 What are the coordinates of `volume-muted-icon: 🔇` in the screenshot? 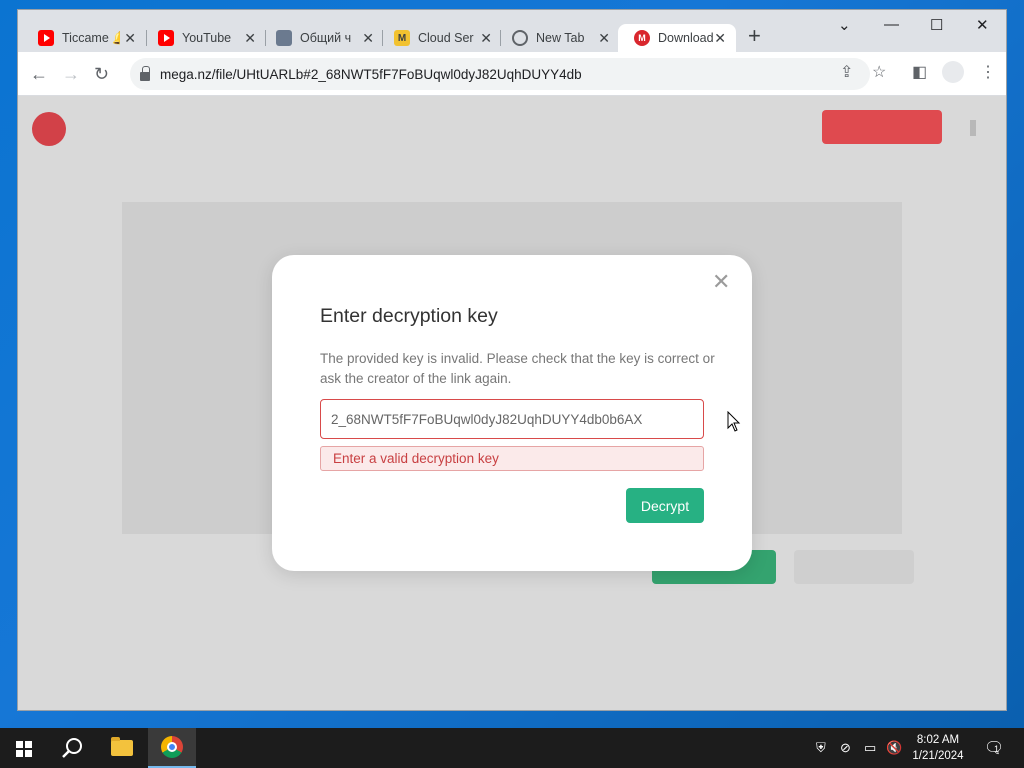 It's located at (894, 748).